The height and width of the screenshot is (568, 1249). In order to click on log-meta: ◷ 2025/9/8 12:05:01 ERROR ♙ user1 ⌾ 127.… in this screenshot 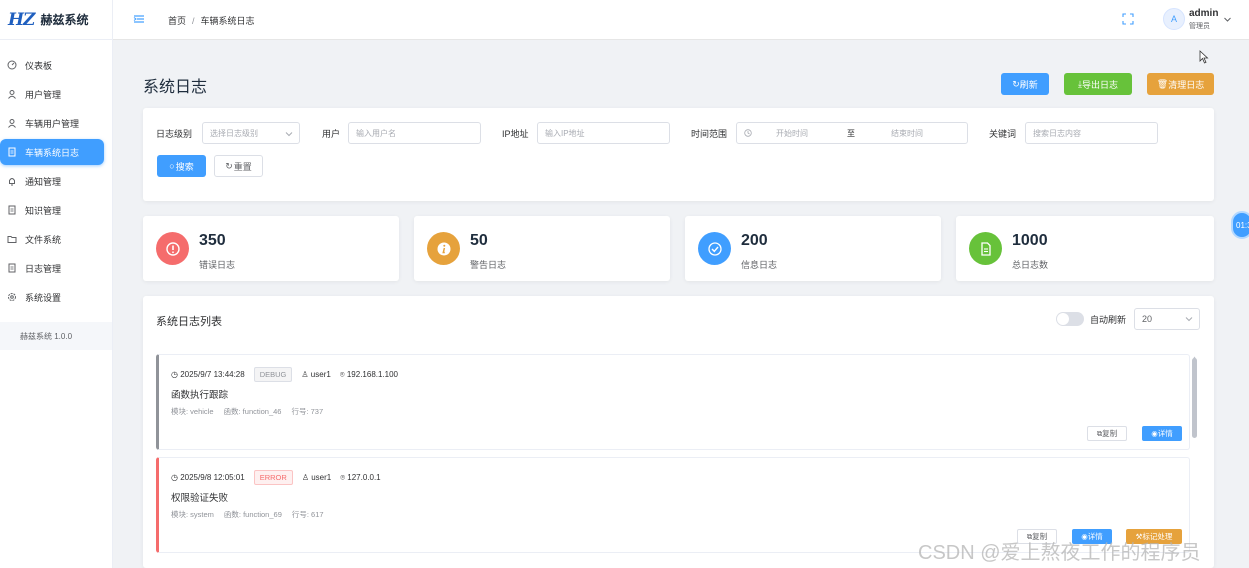, I will do `click(276, 477)`.